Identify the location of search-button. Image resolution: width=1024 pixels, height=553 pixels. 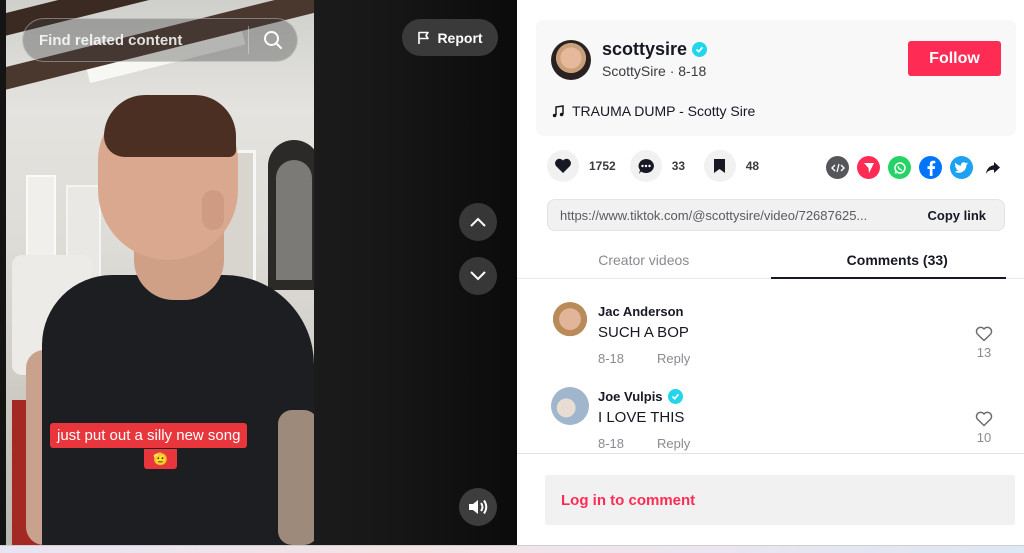
(273, 40).